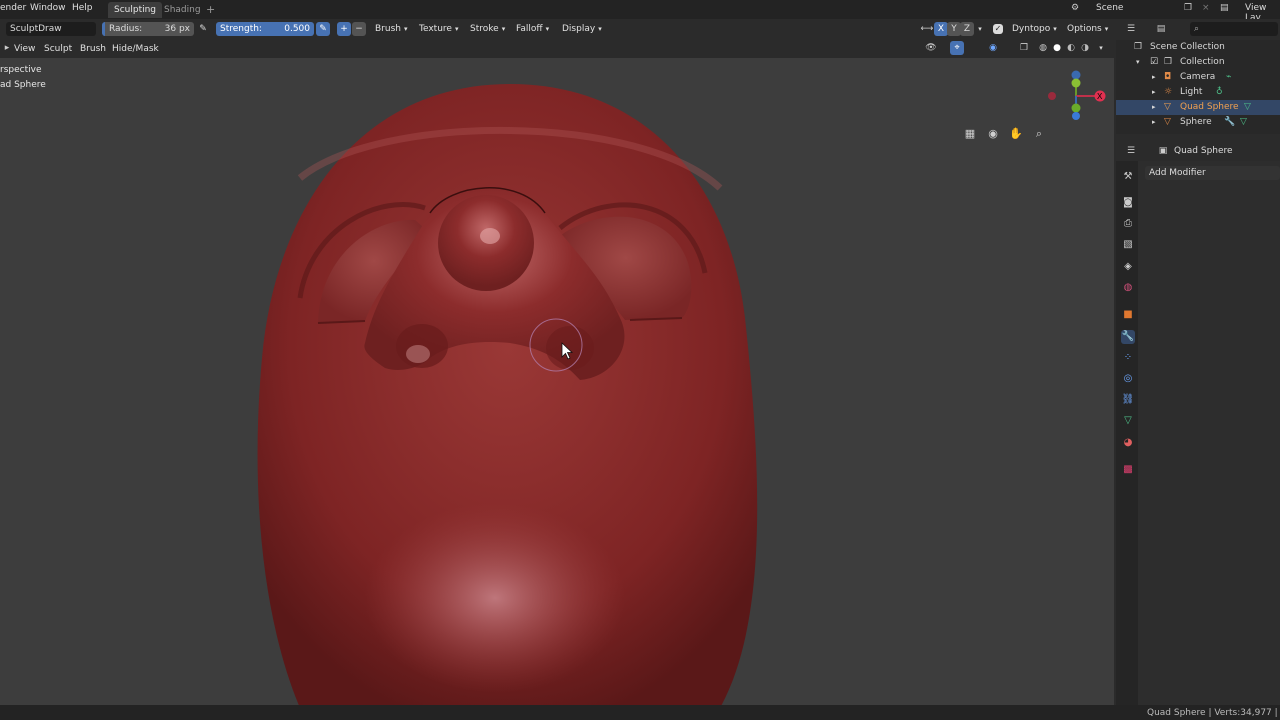 The height and width of the screenshot is (720, 1280). What do you see at coordinates (1071, 48) in the screenshot?
I see `material-shading-icon: ◐` at bounding box center [1071, 48].